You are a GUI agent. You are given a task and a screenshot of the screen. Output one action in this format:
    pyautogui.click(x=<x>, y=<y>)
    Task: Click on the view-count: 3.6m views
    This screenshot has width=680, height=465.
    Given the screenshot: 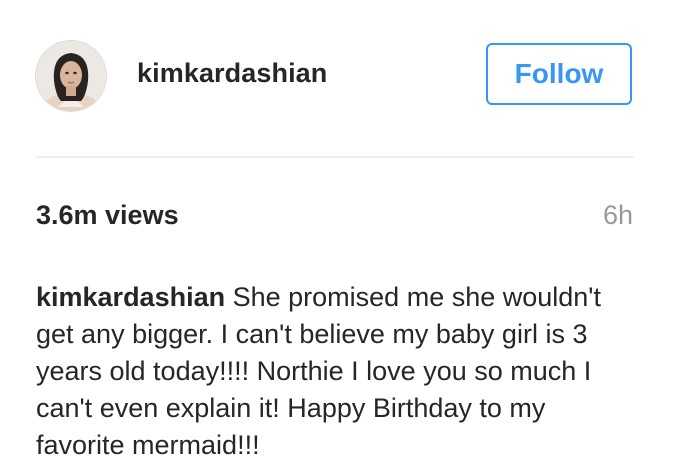 What is the action you would take?
    pyautogui.click(x=107, y=215)
    